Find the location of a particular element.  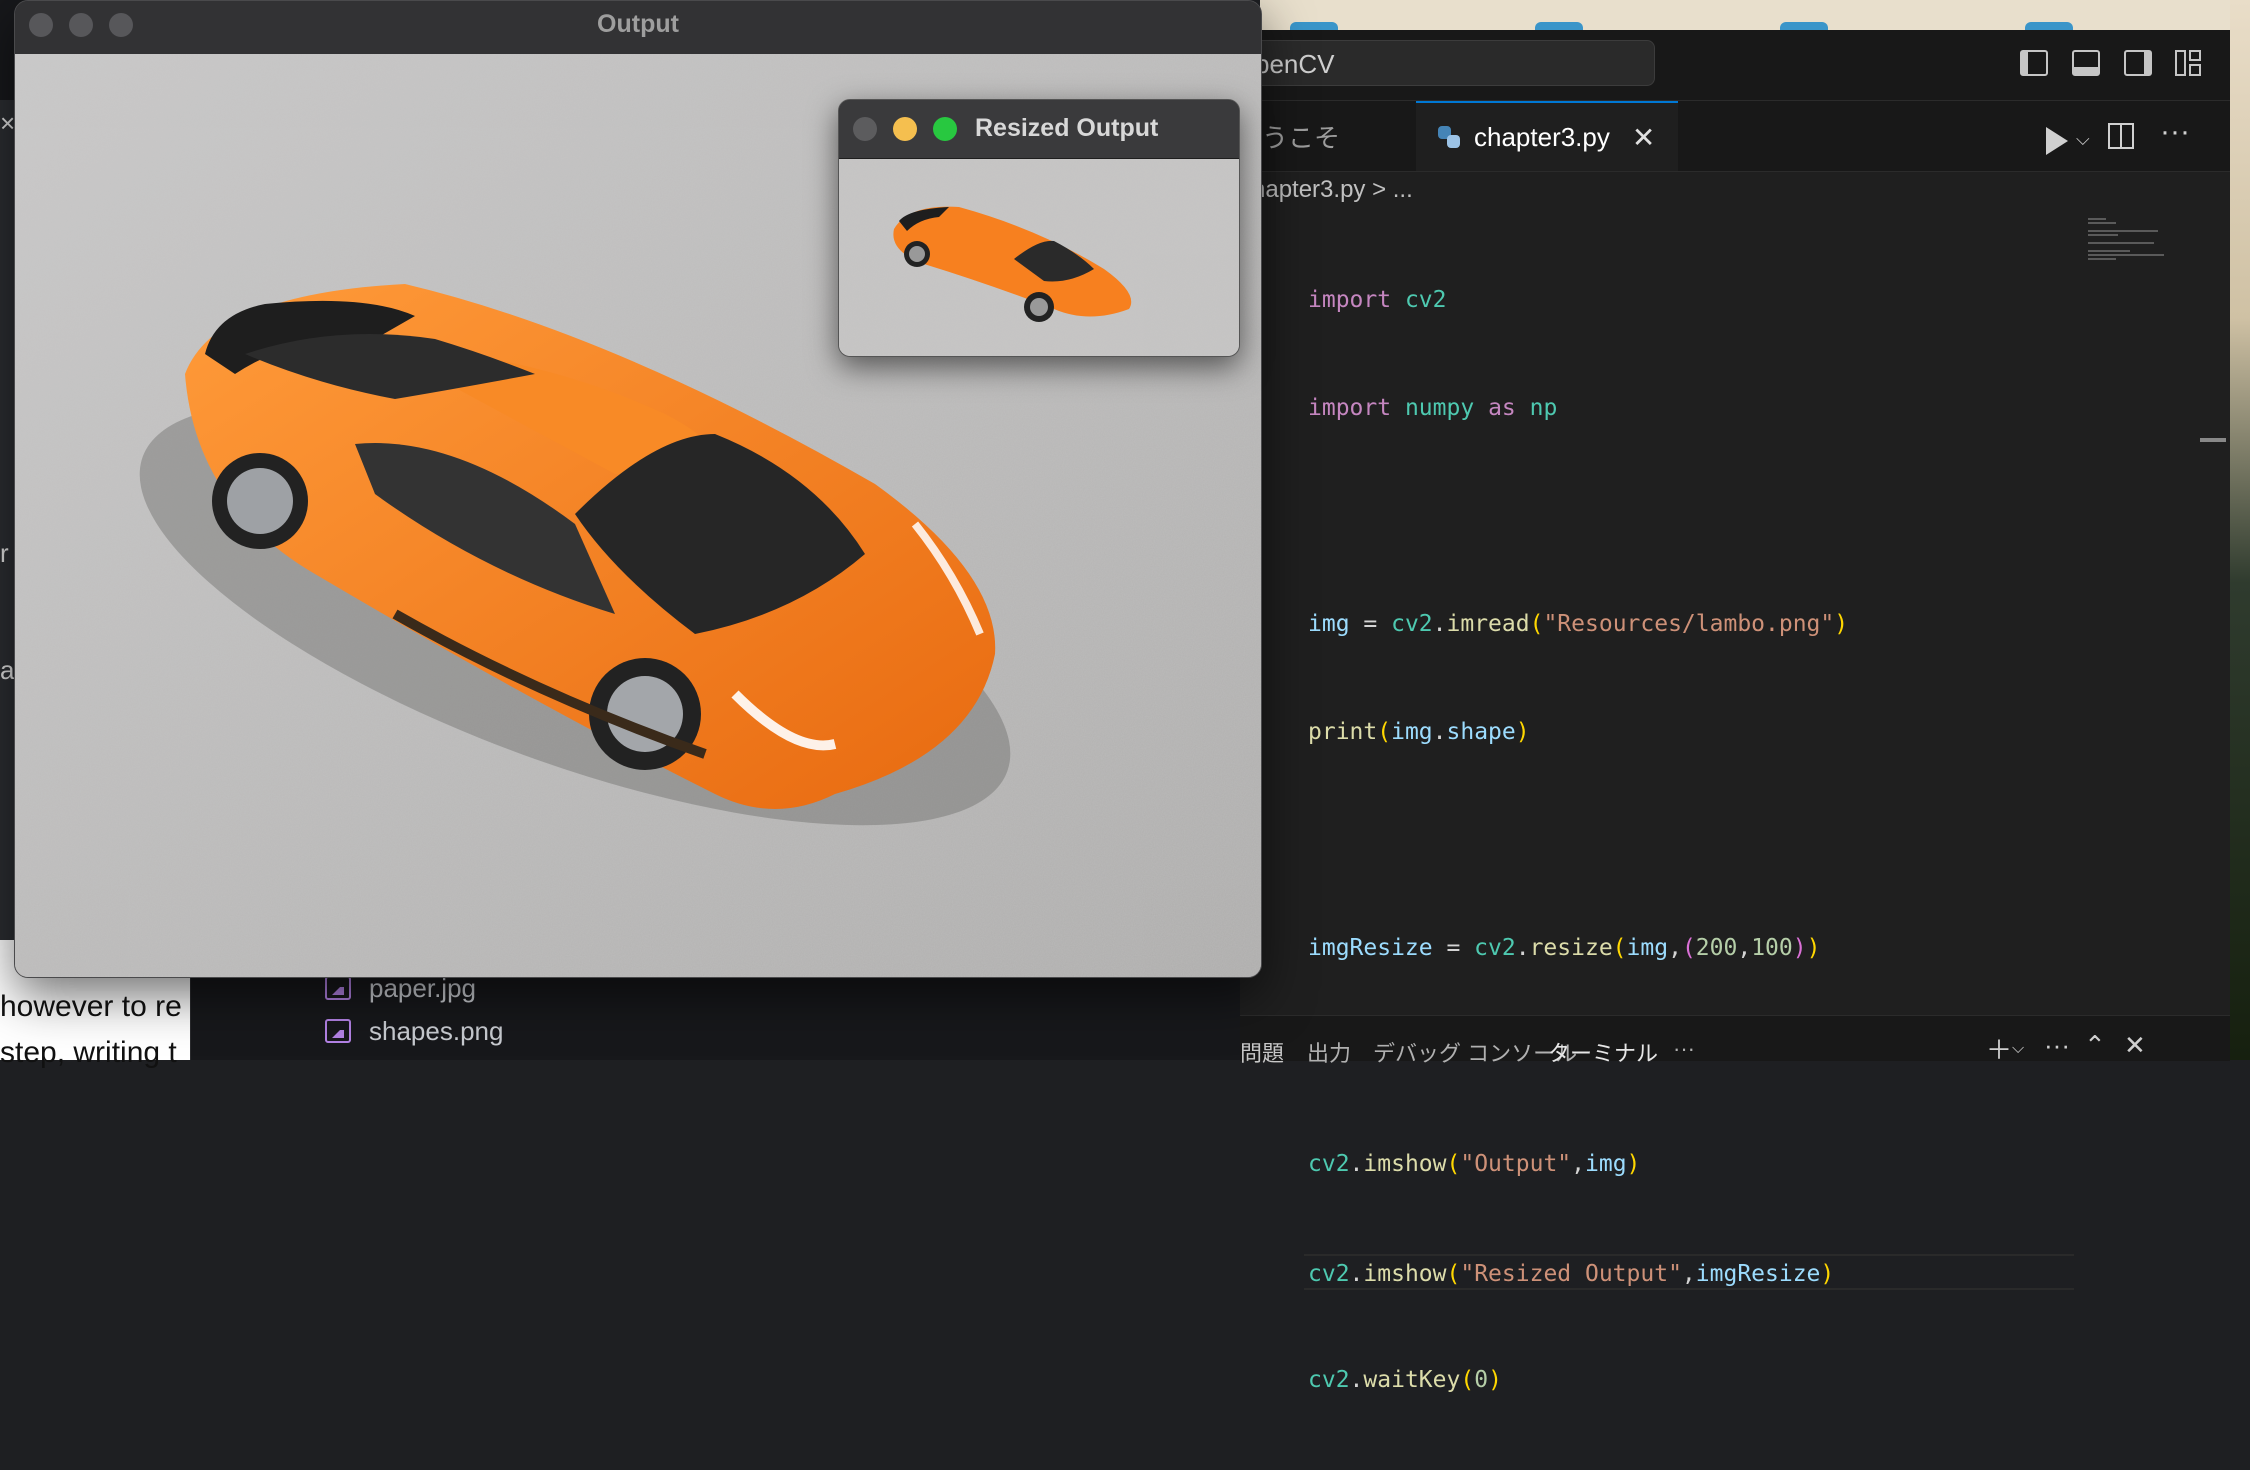

resized-titlebar: Resized Output is located at coordinates (1039, 129).